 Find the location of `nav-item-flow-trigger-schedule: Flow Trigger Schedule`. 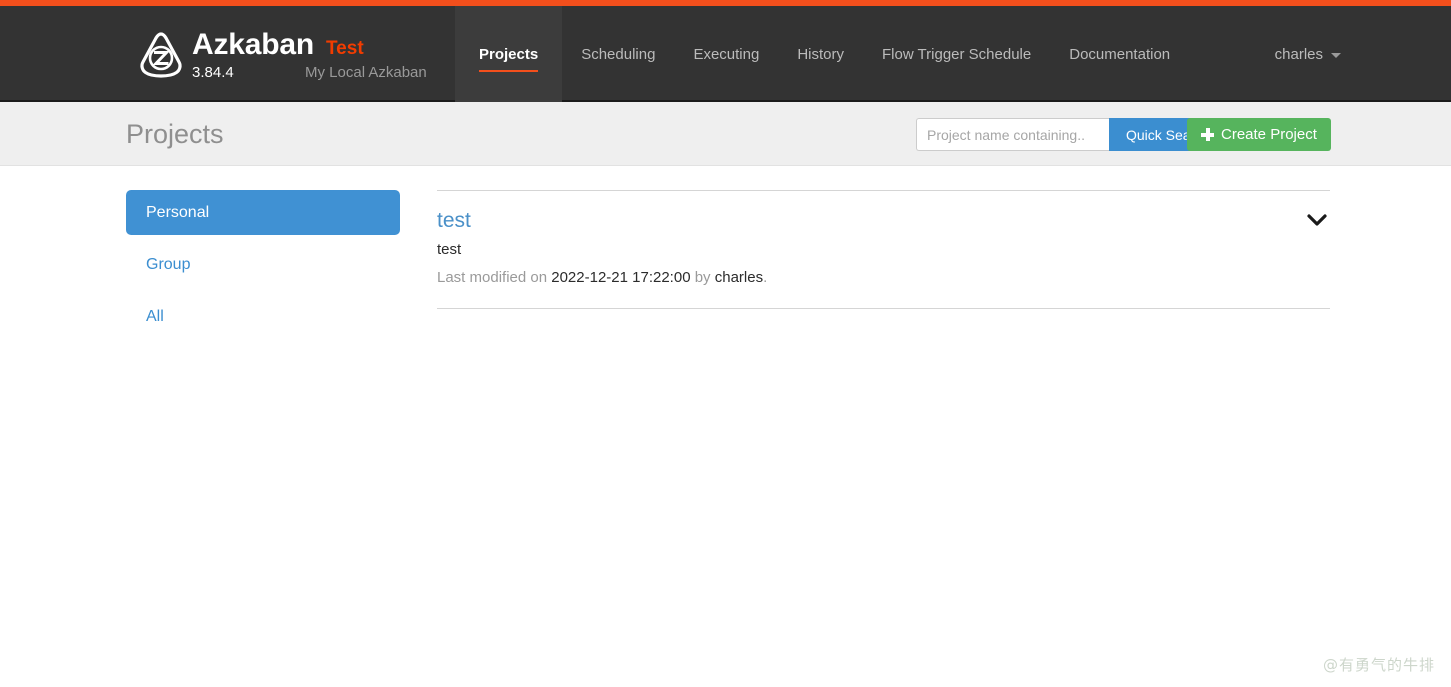

nav-item-flow-trigger-schedule: Flow Trigger Schedule is located at coordinates (956, 54).